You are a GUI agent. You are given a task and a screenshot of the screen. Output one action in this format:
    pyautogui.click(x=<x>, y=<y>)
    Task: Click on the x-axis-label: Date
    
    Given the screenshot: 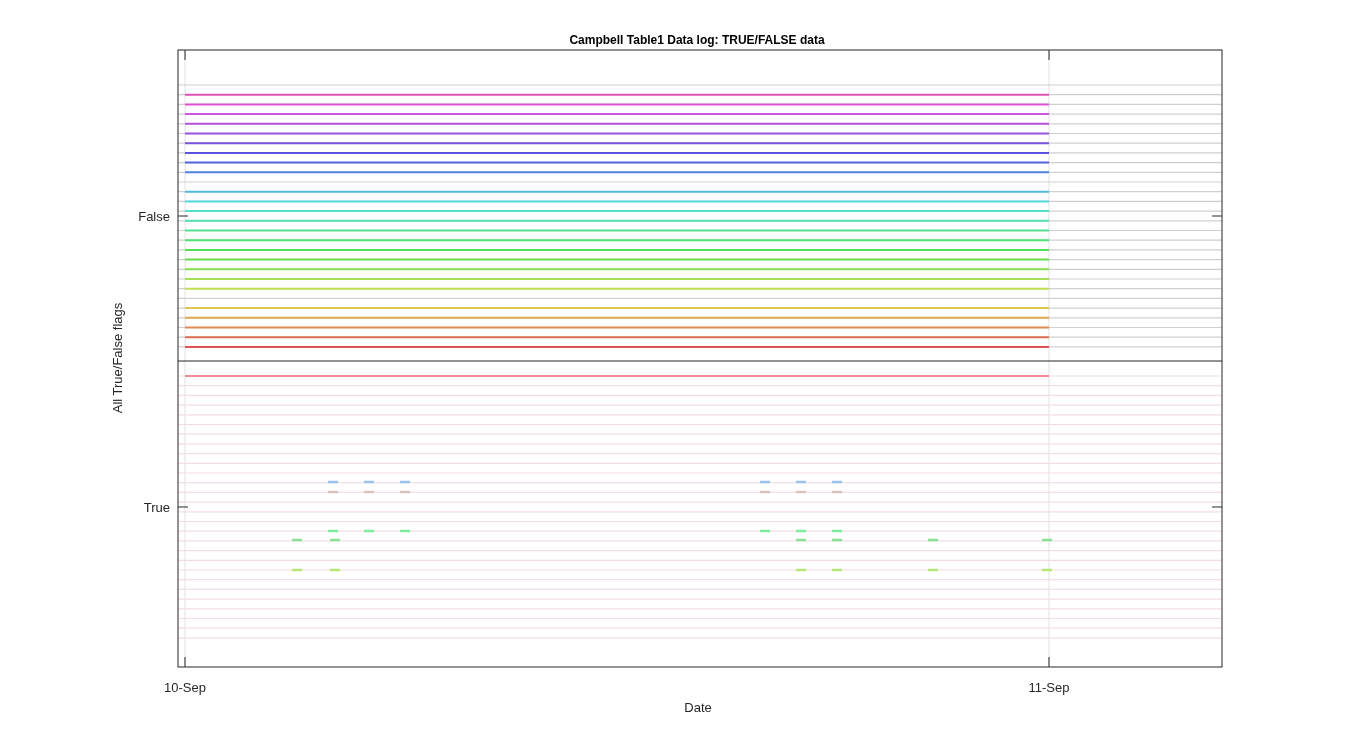 What is the action you would take?
    pyautogui.click(x=698, y=707)
    